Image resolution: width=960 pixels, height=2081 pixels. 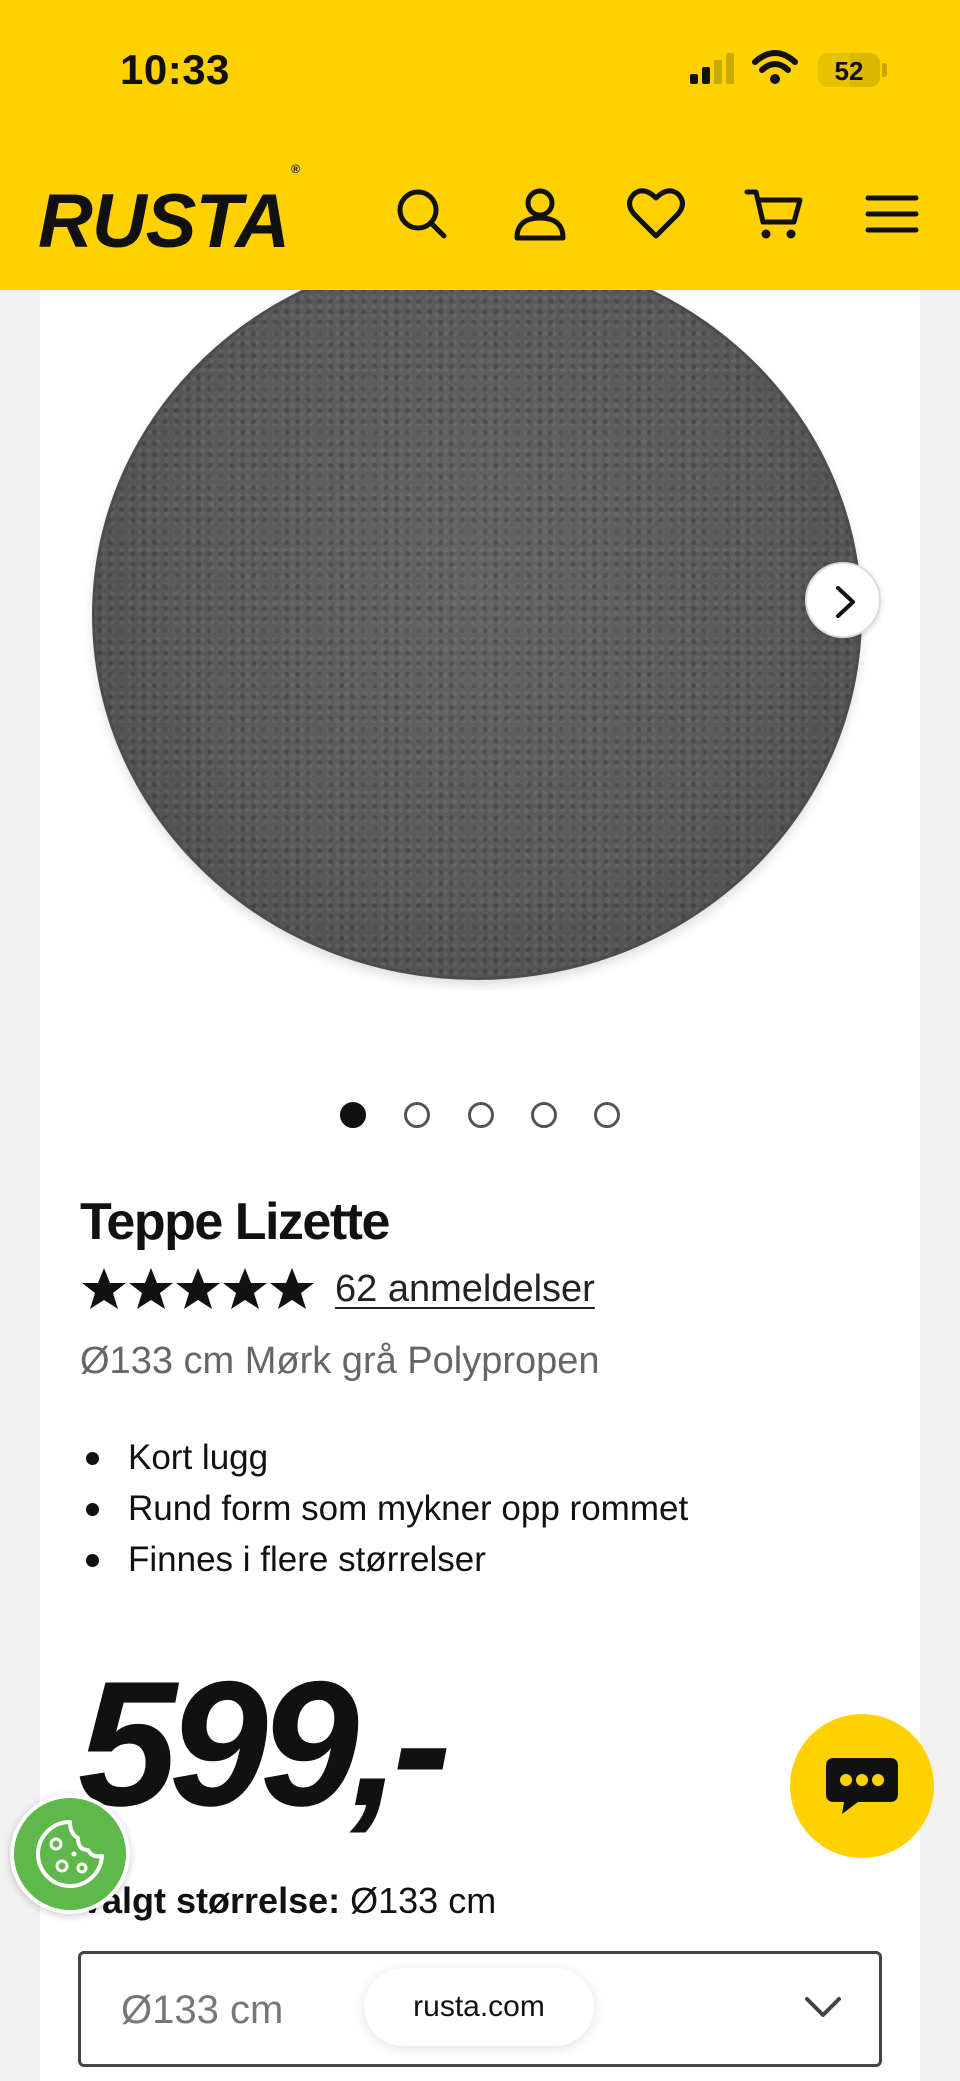 I want to click on chat-button, so click(x=862, y=1786).